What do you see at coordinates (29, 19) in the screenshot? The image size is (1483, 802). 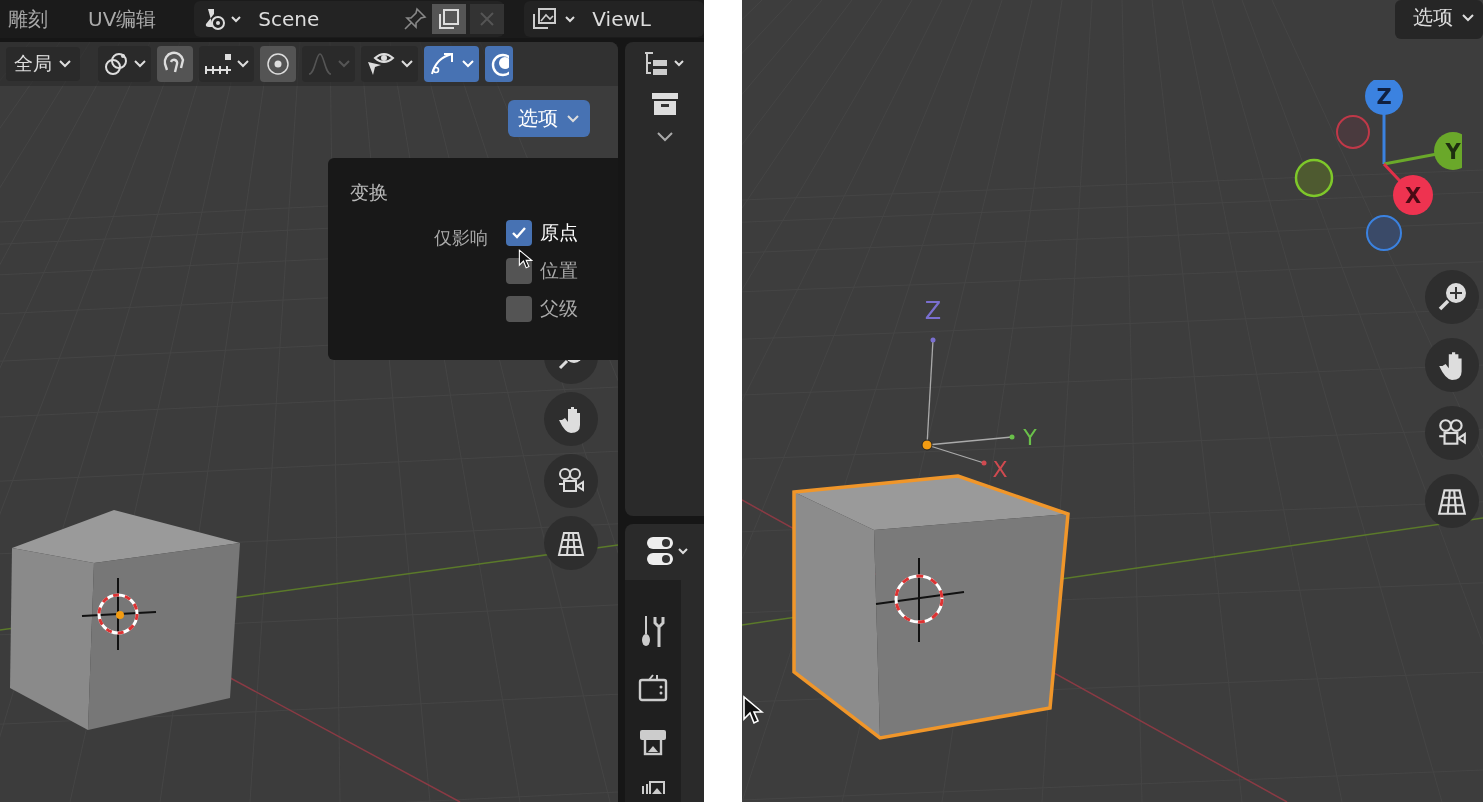 I see `workspace-tab: 雕刻` at bounding box center [29, 19].